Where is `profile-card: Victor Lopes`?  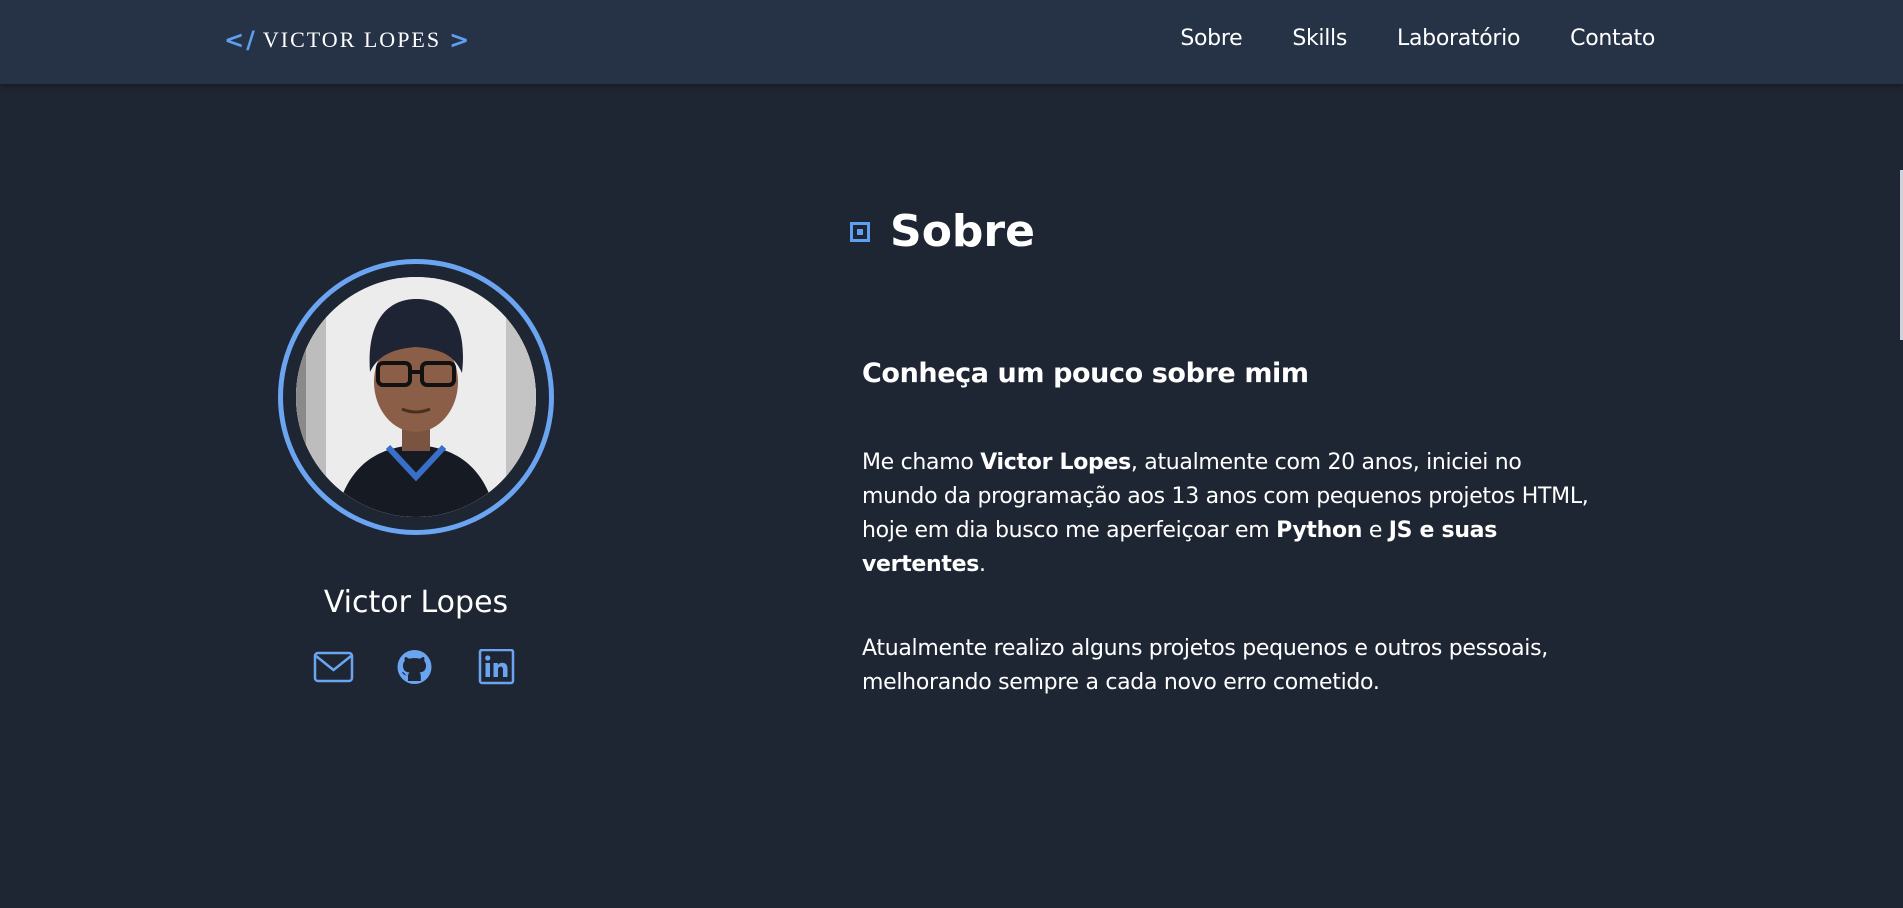 profile-card: Victor Lopes is located at coordinates (416, 472).